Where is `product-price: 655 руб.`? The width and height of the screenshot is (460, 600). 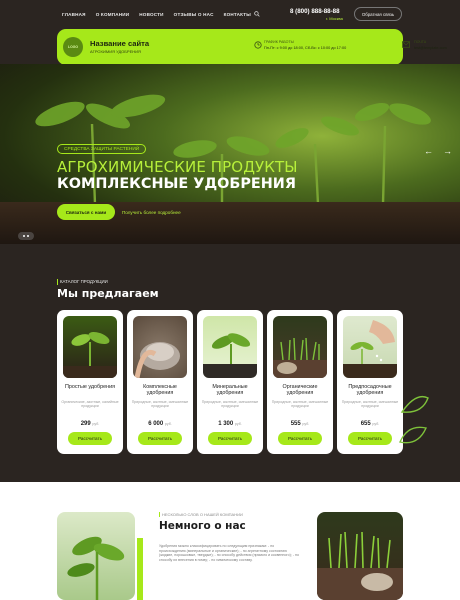
product-price: 655 руб. is located at coordinates (370, 424).